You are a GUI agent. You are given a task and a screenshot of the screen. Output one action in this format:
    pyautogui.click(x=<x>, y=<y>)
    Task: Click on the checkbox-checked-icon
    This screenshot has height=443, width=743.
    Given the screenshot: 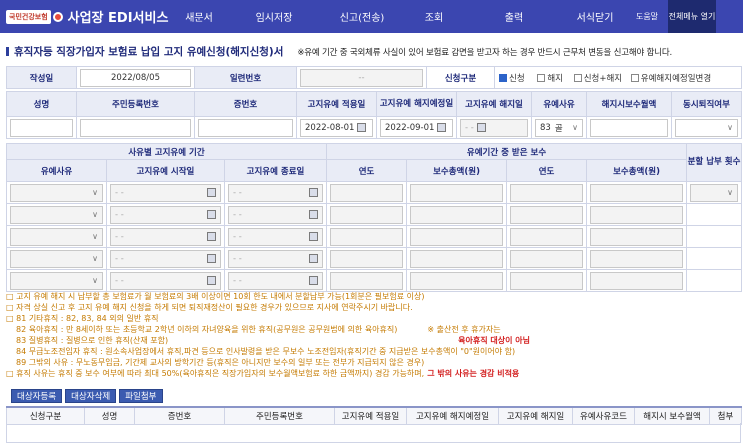 What is the action you would take?
    pyautogui.click(x=503, y=78)
    